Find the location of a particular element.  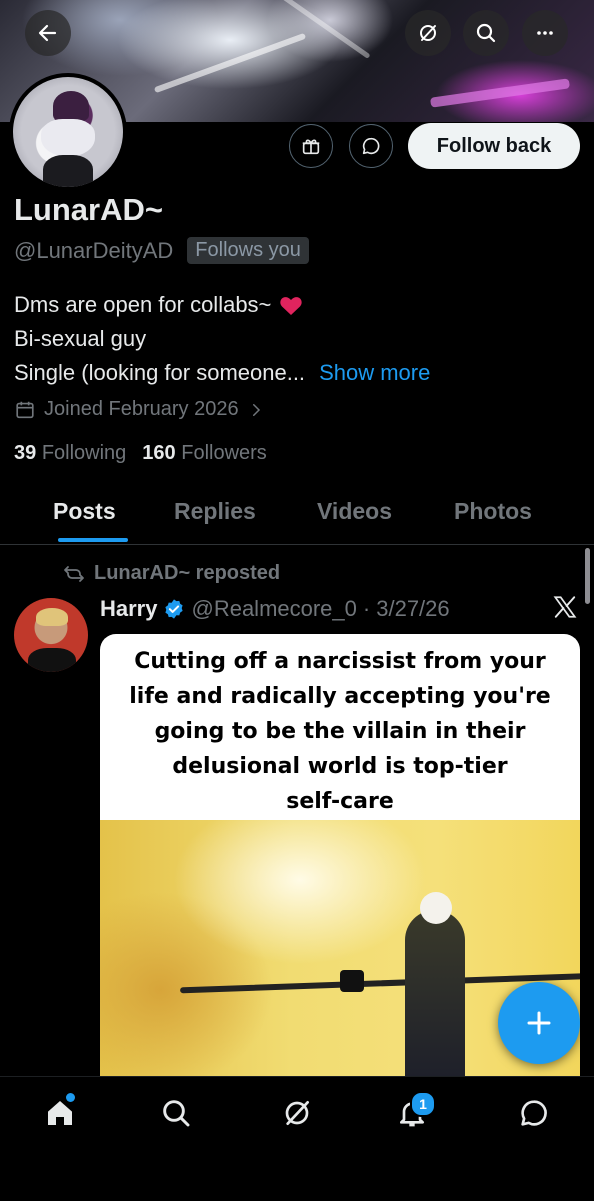

home-unread-dot is located at coordinates (70, 1097).